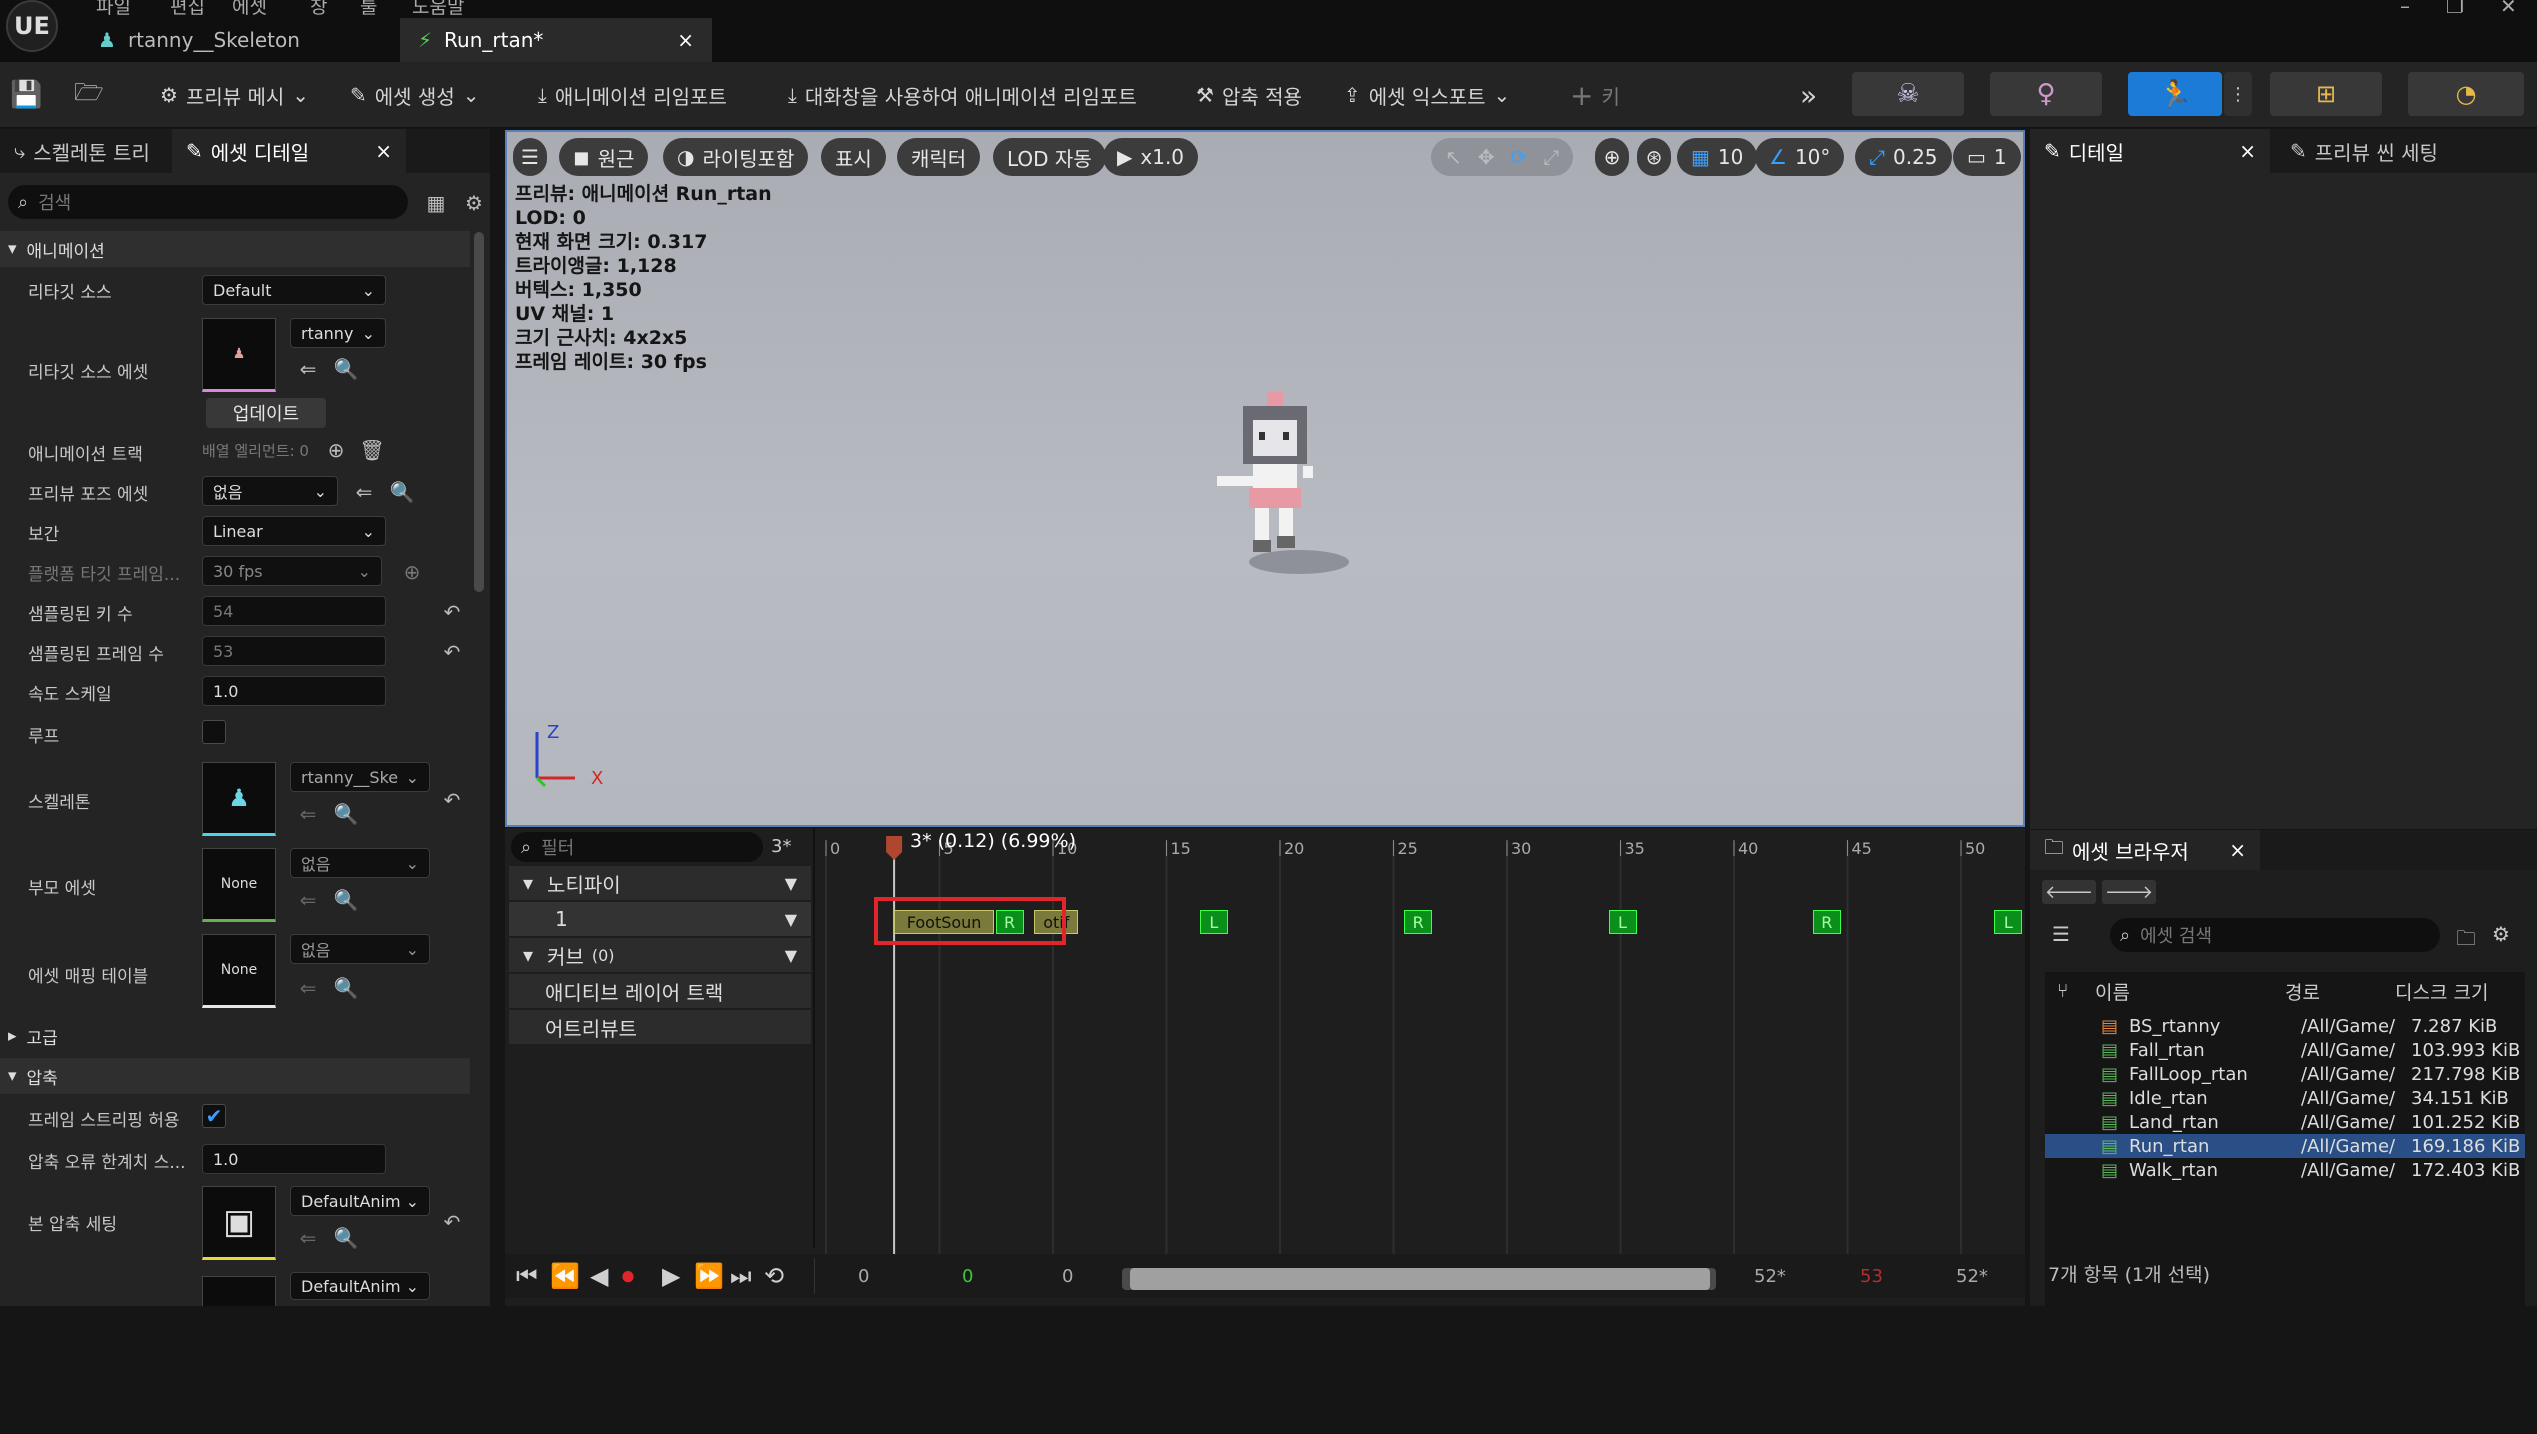  What do you see at coordinates (2285, 1050) in the screenshot?
I see `asset-row: ▤ Fall_rtan/All/Game/103.993 KiB` at bounding box center [2285, 1050].